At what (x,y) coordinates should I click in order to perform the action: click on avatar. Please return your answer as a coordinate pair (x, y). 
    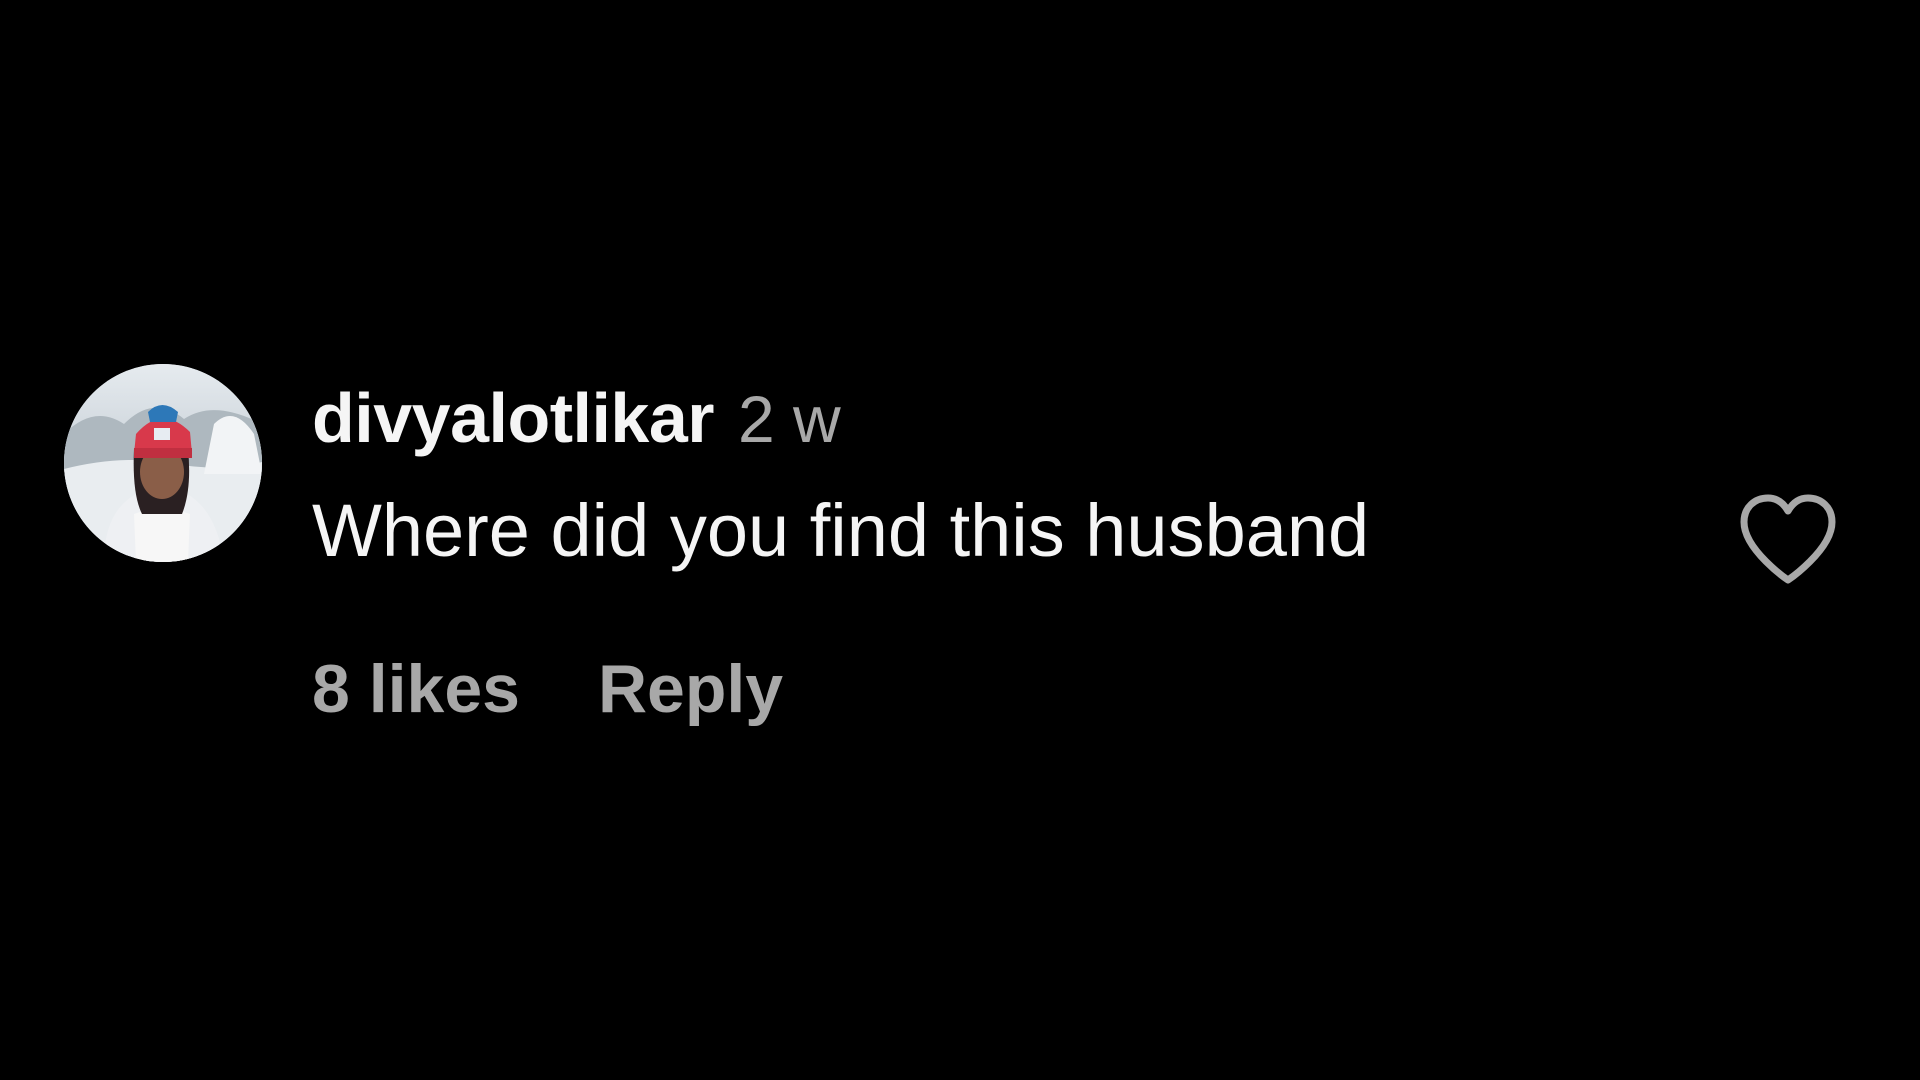
    Looking at the image, I should click on (163, 463).